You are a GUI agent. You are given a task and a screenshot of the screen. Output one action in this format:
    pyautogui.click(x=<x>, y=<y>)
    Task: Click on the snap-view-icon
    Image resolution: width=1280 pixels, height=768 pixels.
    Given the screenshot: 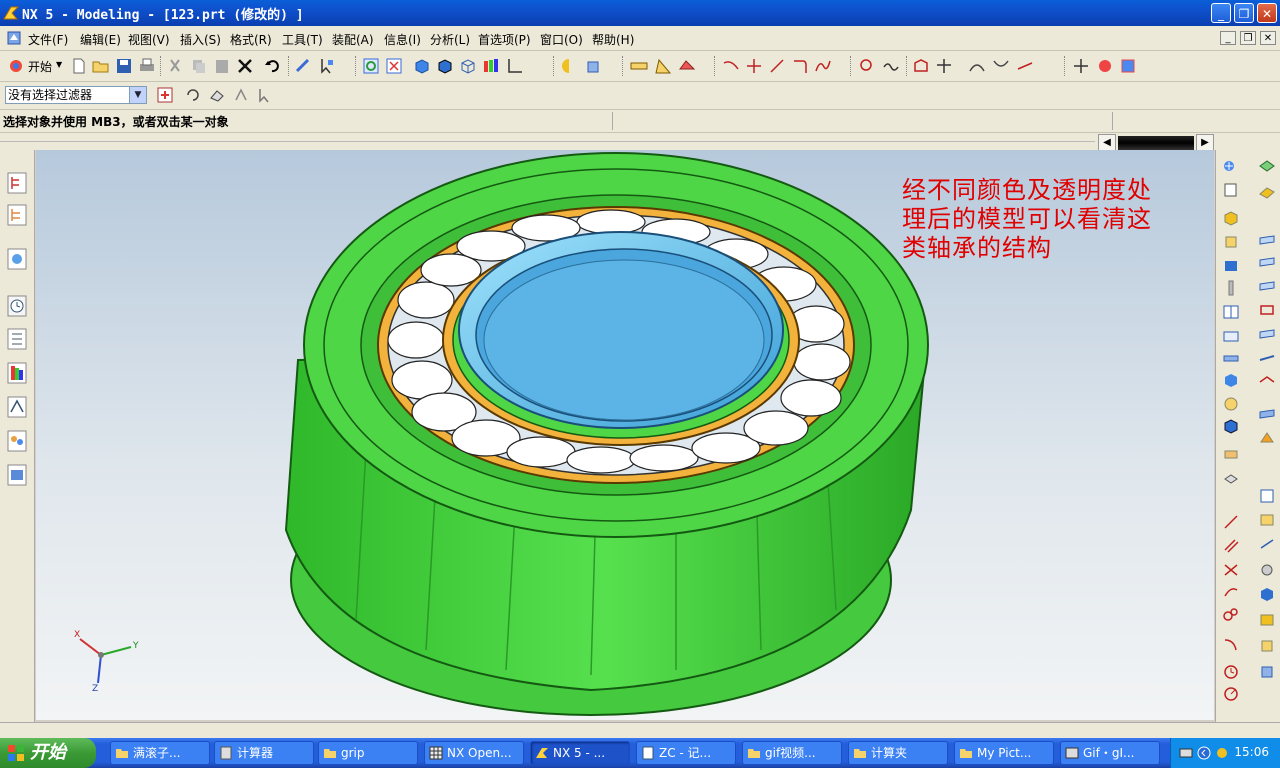 What is the action you would take?
    pyautogui.click(x=1231, y=166)
    